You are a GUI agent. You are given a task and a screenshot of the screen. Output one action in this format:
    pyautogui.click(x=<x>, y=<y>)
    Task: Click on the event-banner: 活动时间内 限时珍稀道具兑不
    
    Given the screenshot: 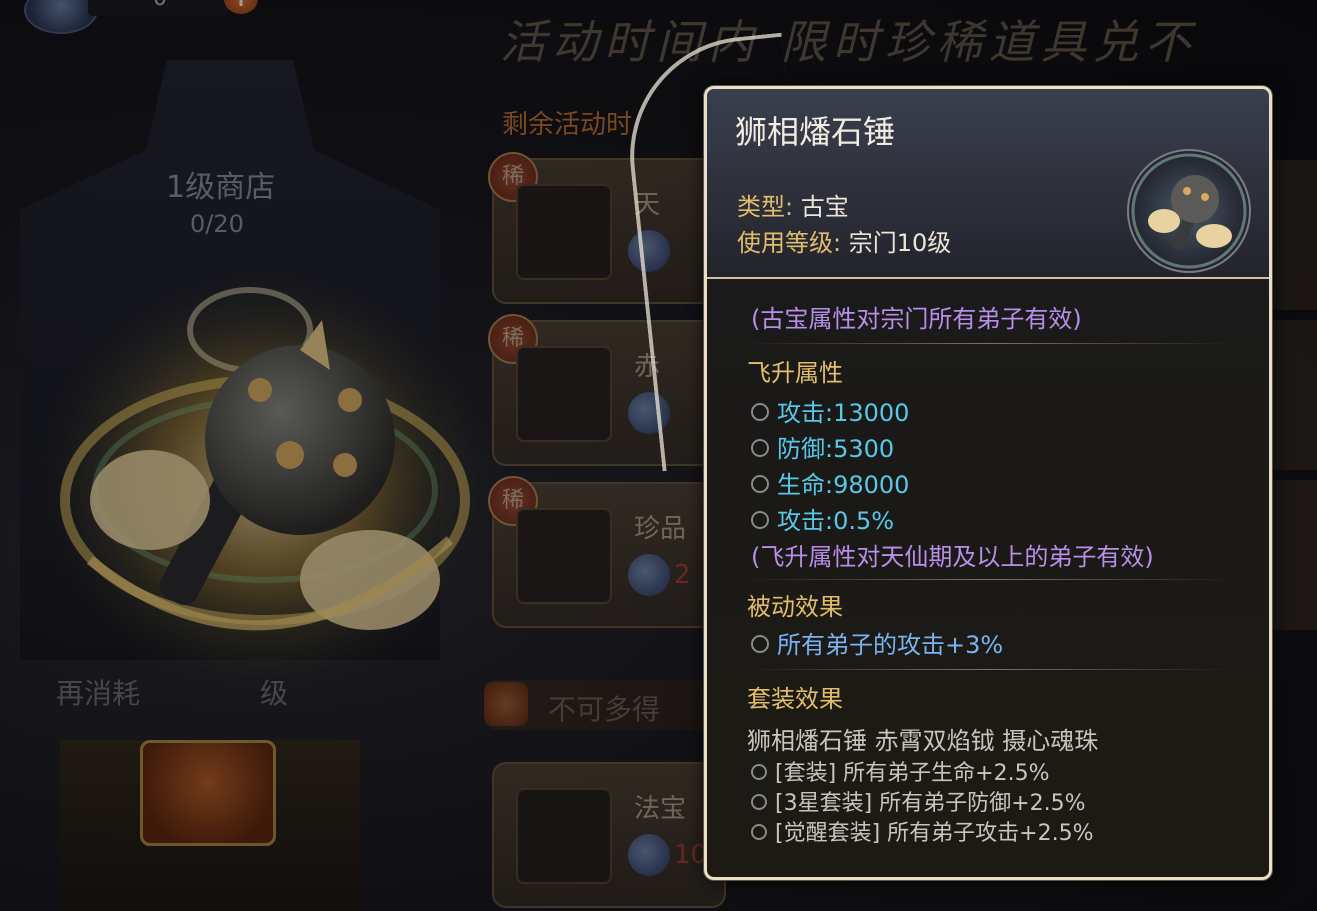 What is the action you would take?
    pyautogui.click(x=848, y=42)
    